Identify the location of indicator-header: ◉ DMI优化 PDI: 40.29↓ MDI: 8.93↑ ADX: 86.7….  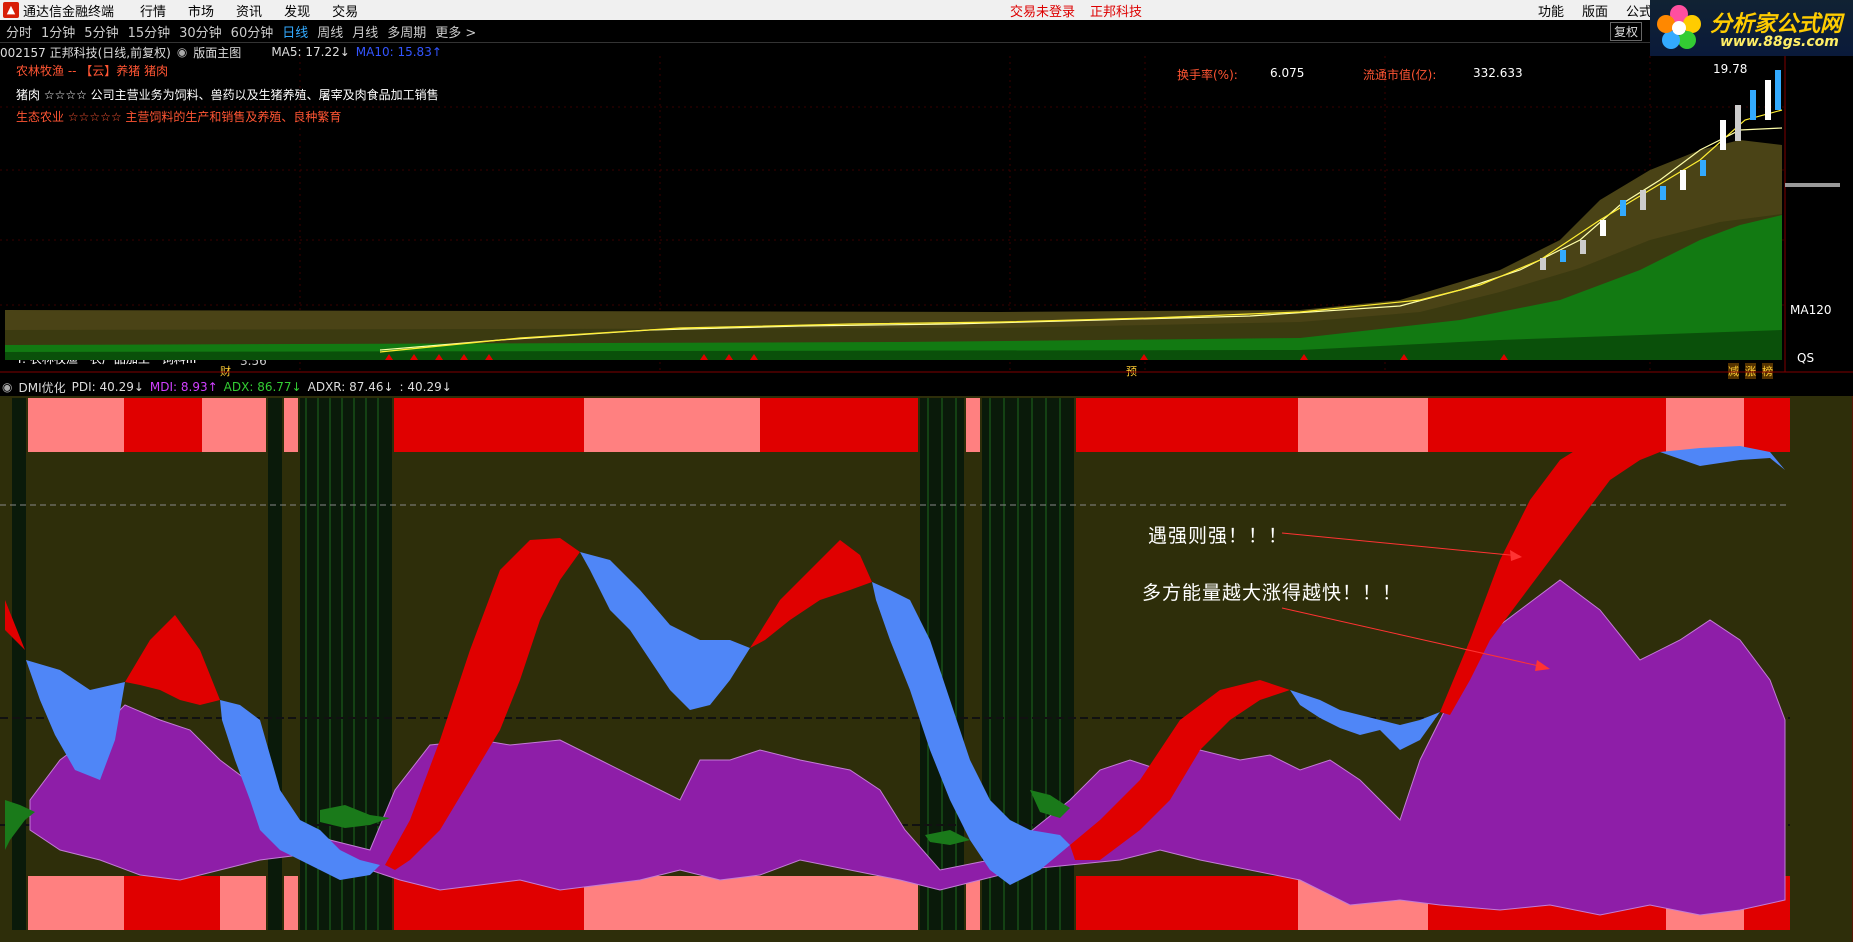
(926, 387).